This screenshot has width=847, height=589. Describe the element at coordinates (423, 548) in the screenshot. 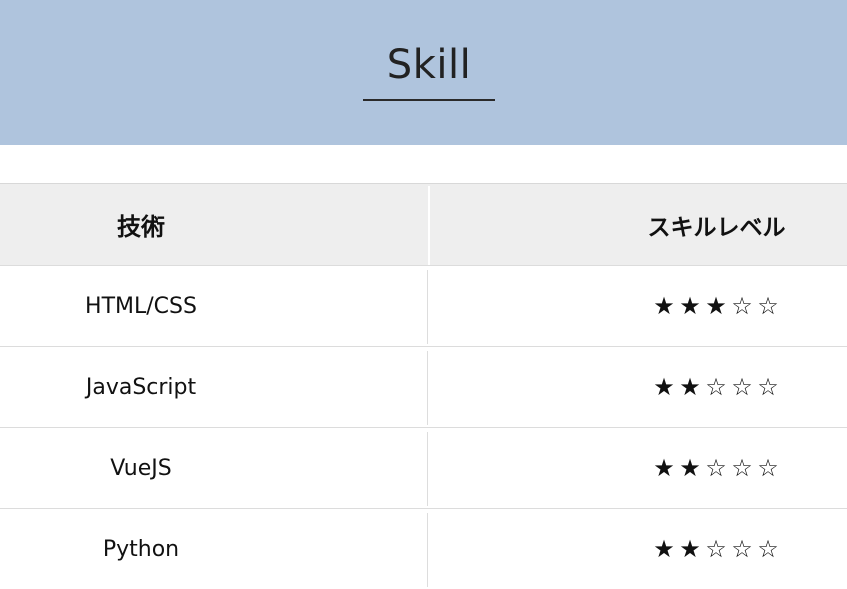

I see `table-row: Python ★ ★ ☆ ☆ ☆` at that location.